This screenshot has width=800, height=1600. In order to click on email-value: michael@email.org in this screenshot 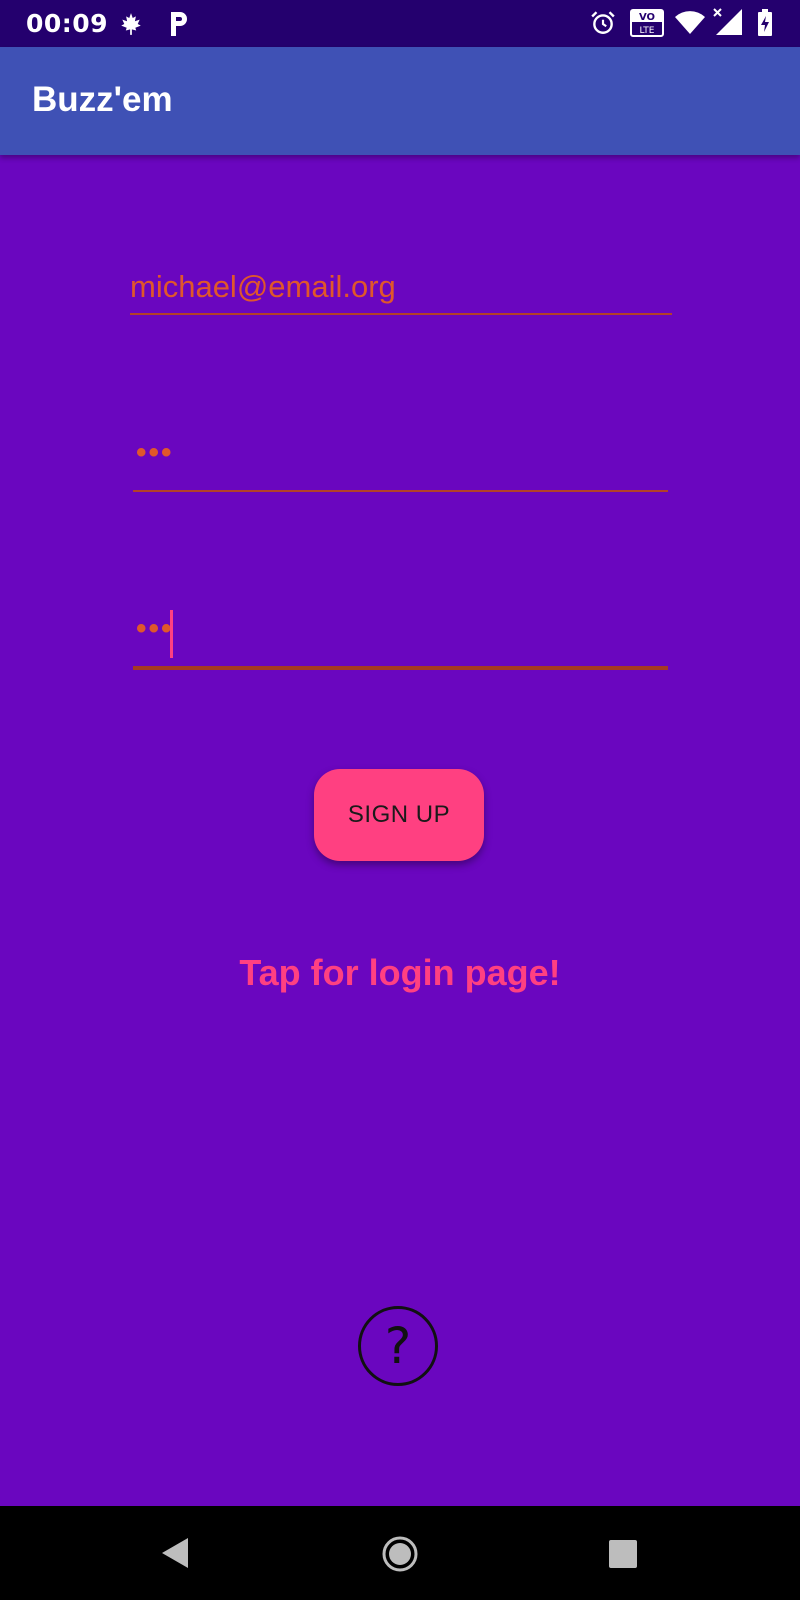, I will do `click(263, 286)`.